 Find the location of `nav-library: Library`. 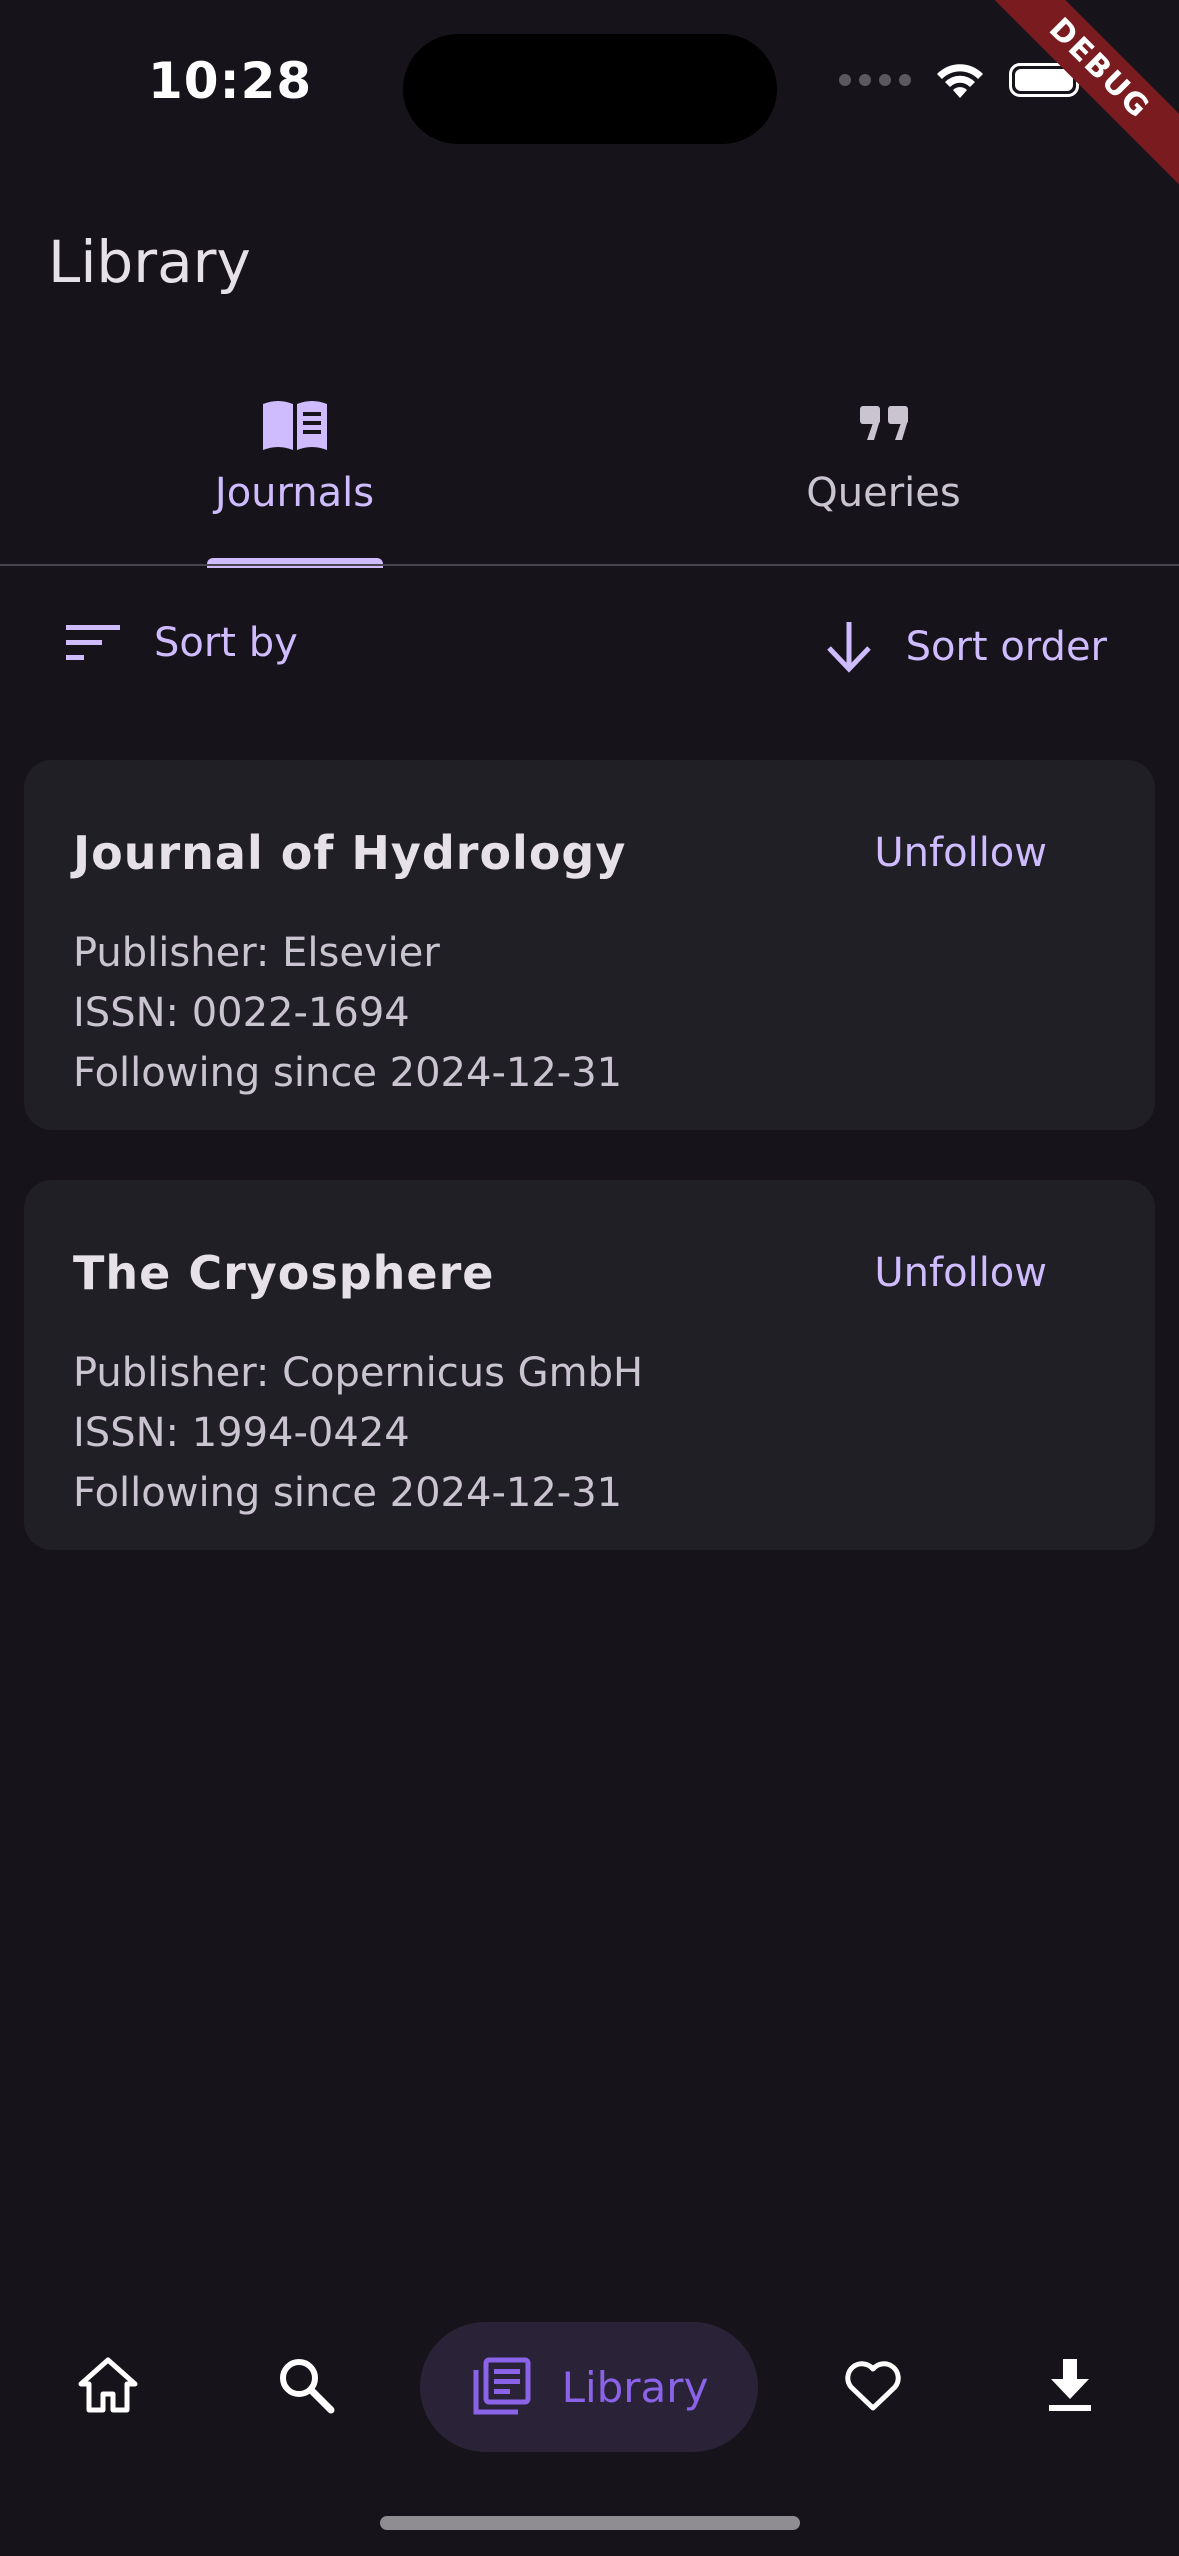

nav-library: Library is located at coordinates (589, 2387).